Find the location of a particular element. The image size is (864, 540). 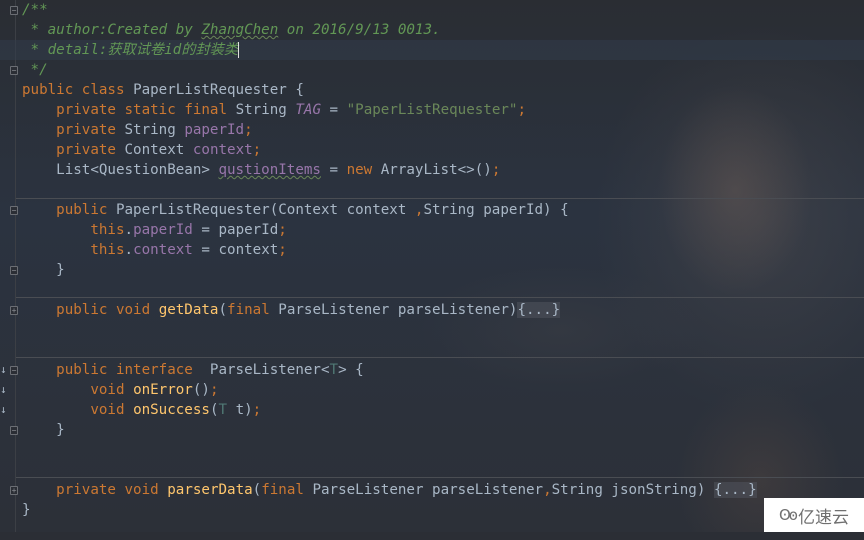

method-getdata: getData is located at coordinates (188, 310).